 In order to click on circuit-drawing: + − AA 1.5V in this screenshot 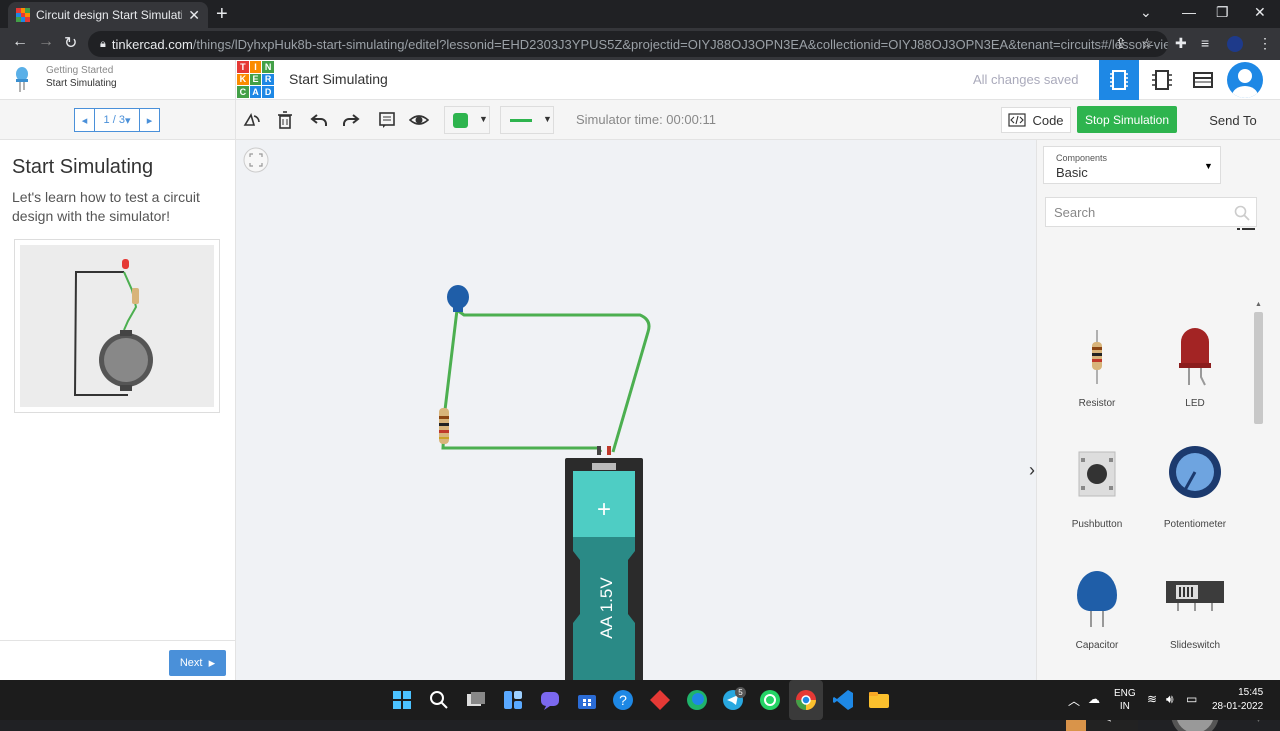, I will do `click(545, 482)`.